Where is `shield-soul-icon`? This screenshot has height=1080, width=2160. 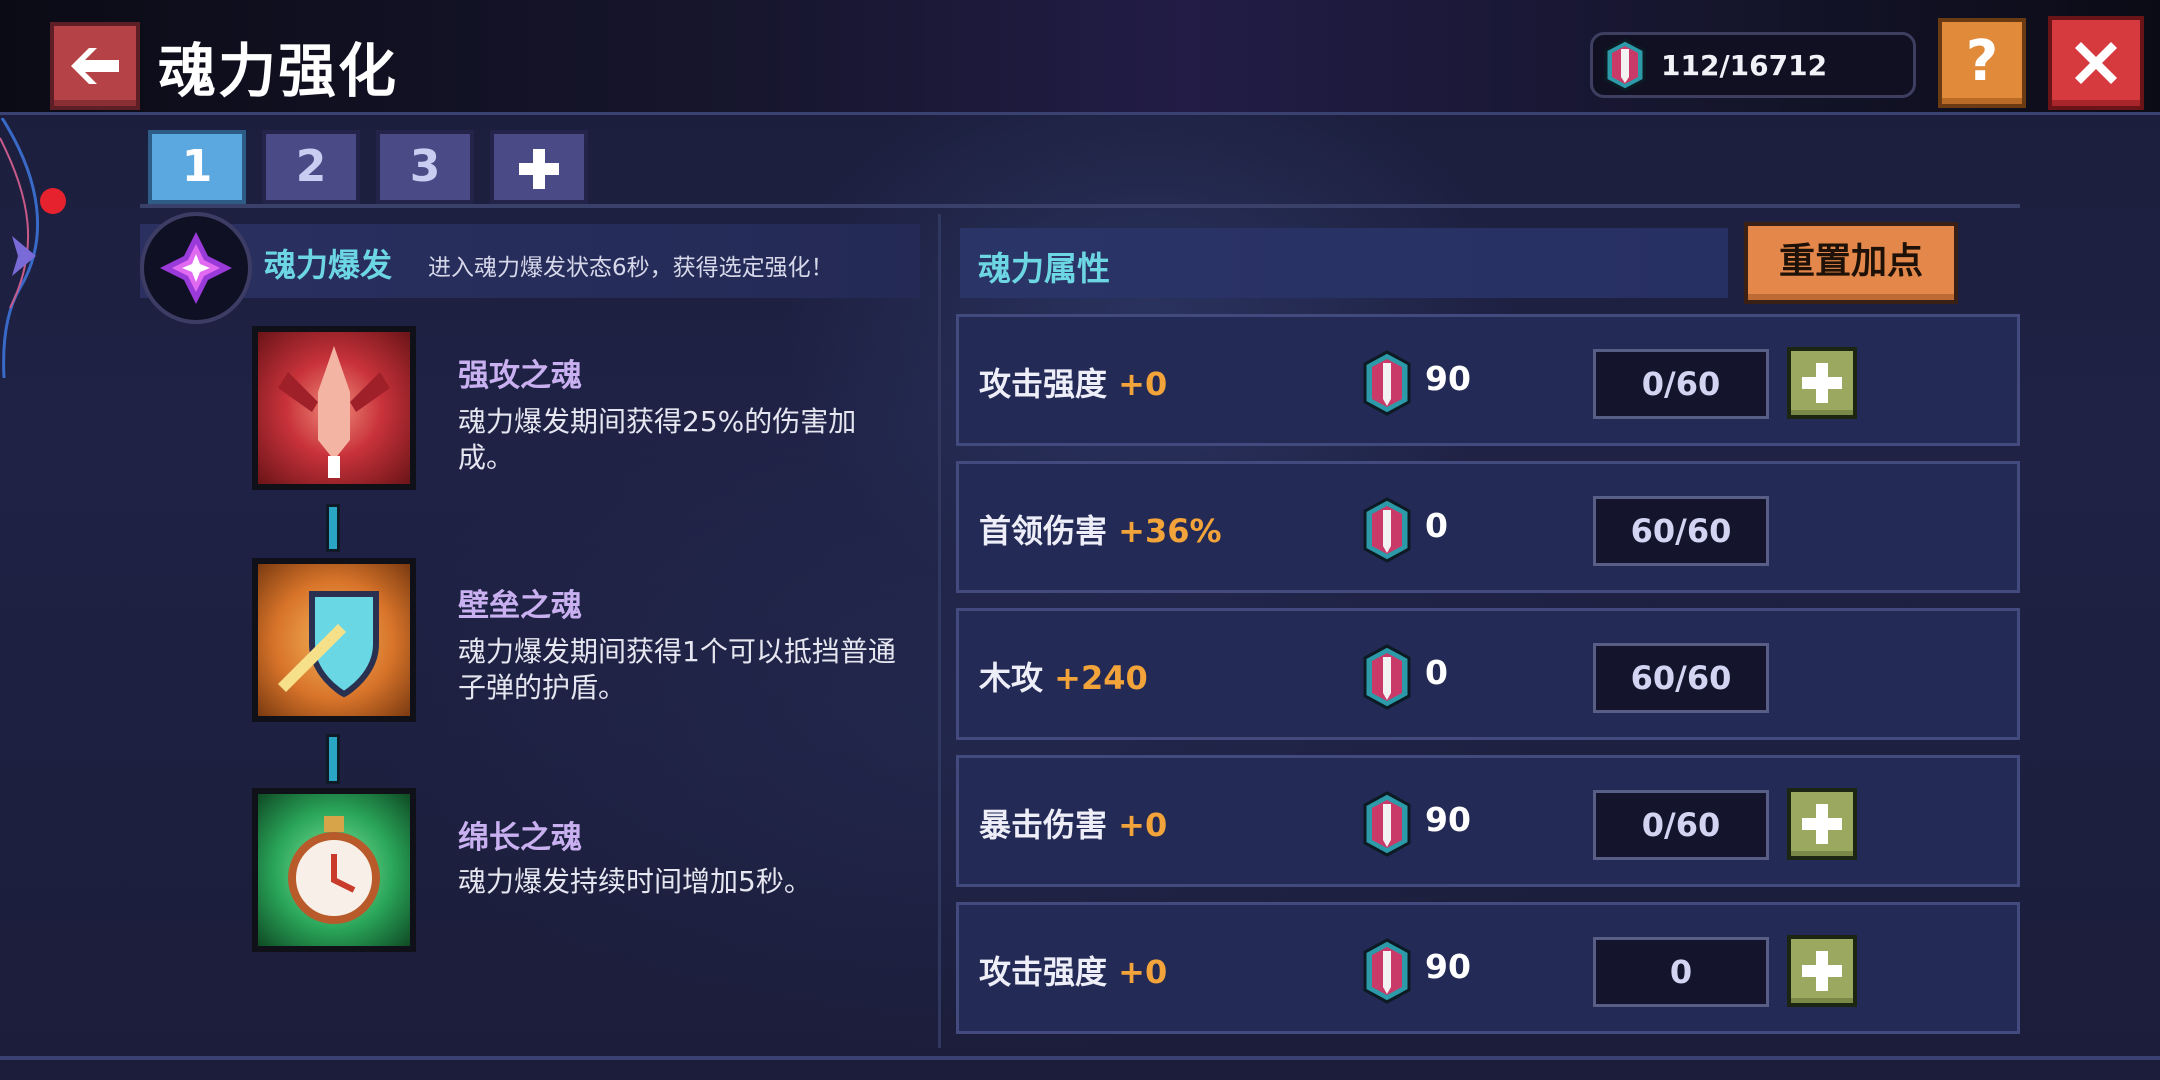
shield-soul-icon is located at coordinates (334, 640).